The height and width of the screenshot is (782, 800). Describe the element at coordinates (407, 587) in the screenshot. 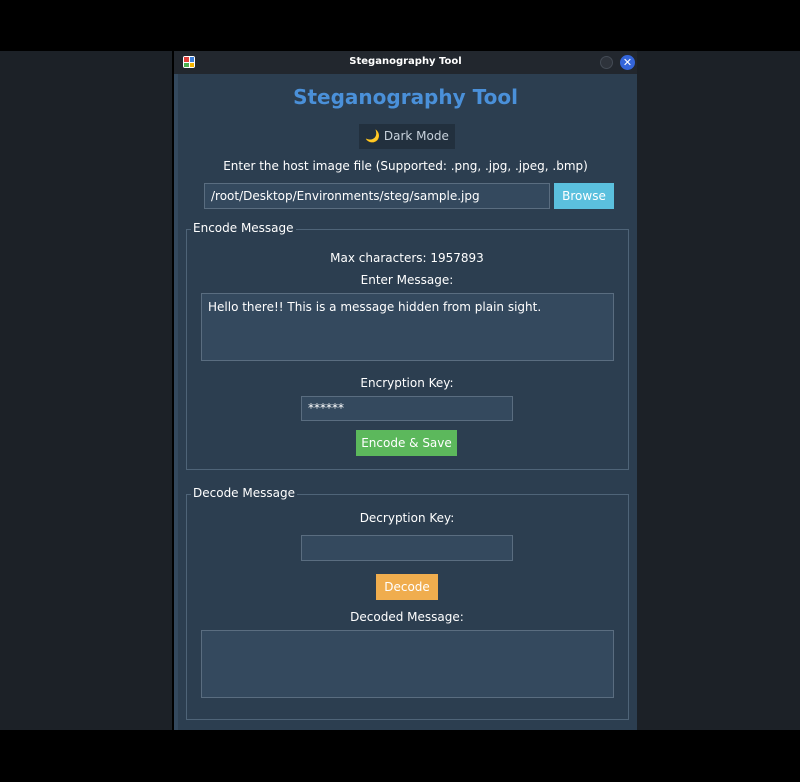

I see `decode-button: Decode` at that location.